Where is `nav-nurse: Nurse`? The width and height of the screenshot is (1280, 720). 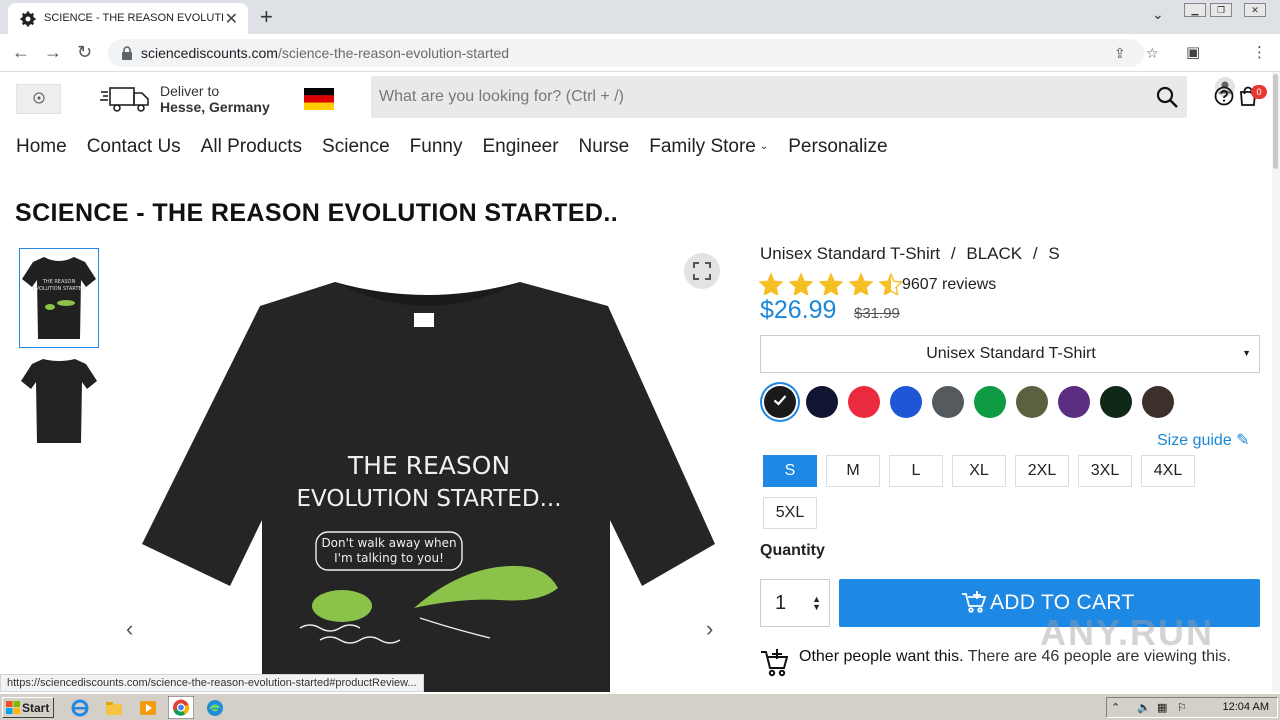 nav-nurse: Nurse is located at coordinates (604, 149).